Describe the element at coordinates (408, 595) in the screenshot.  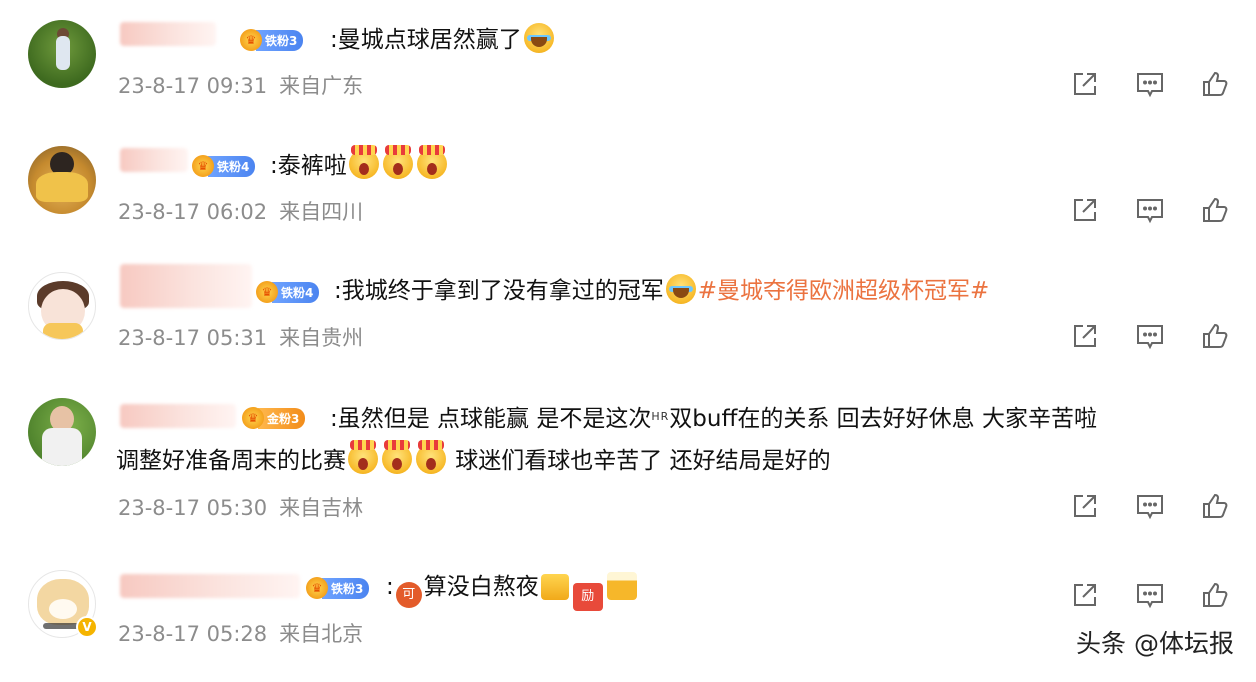
I see `ke-tag-icon: 可` at that location.